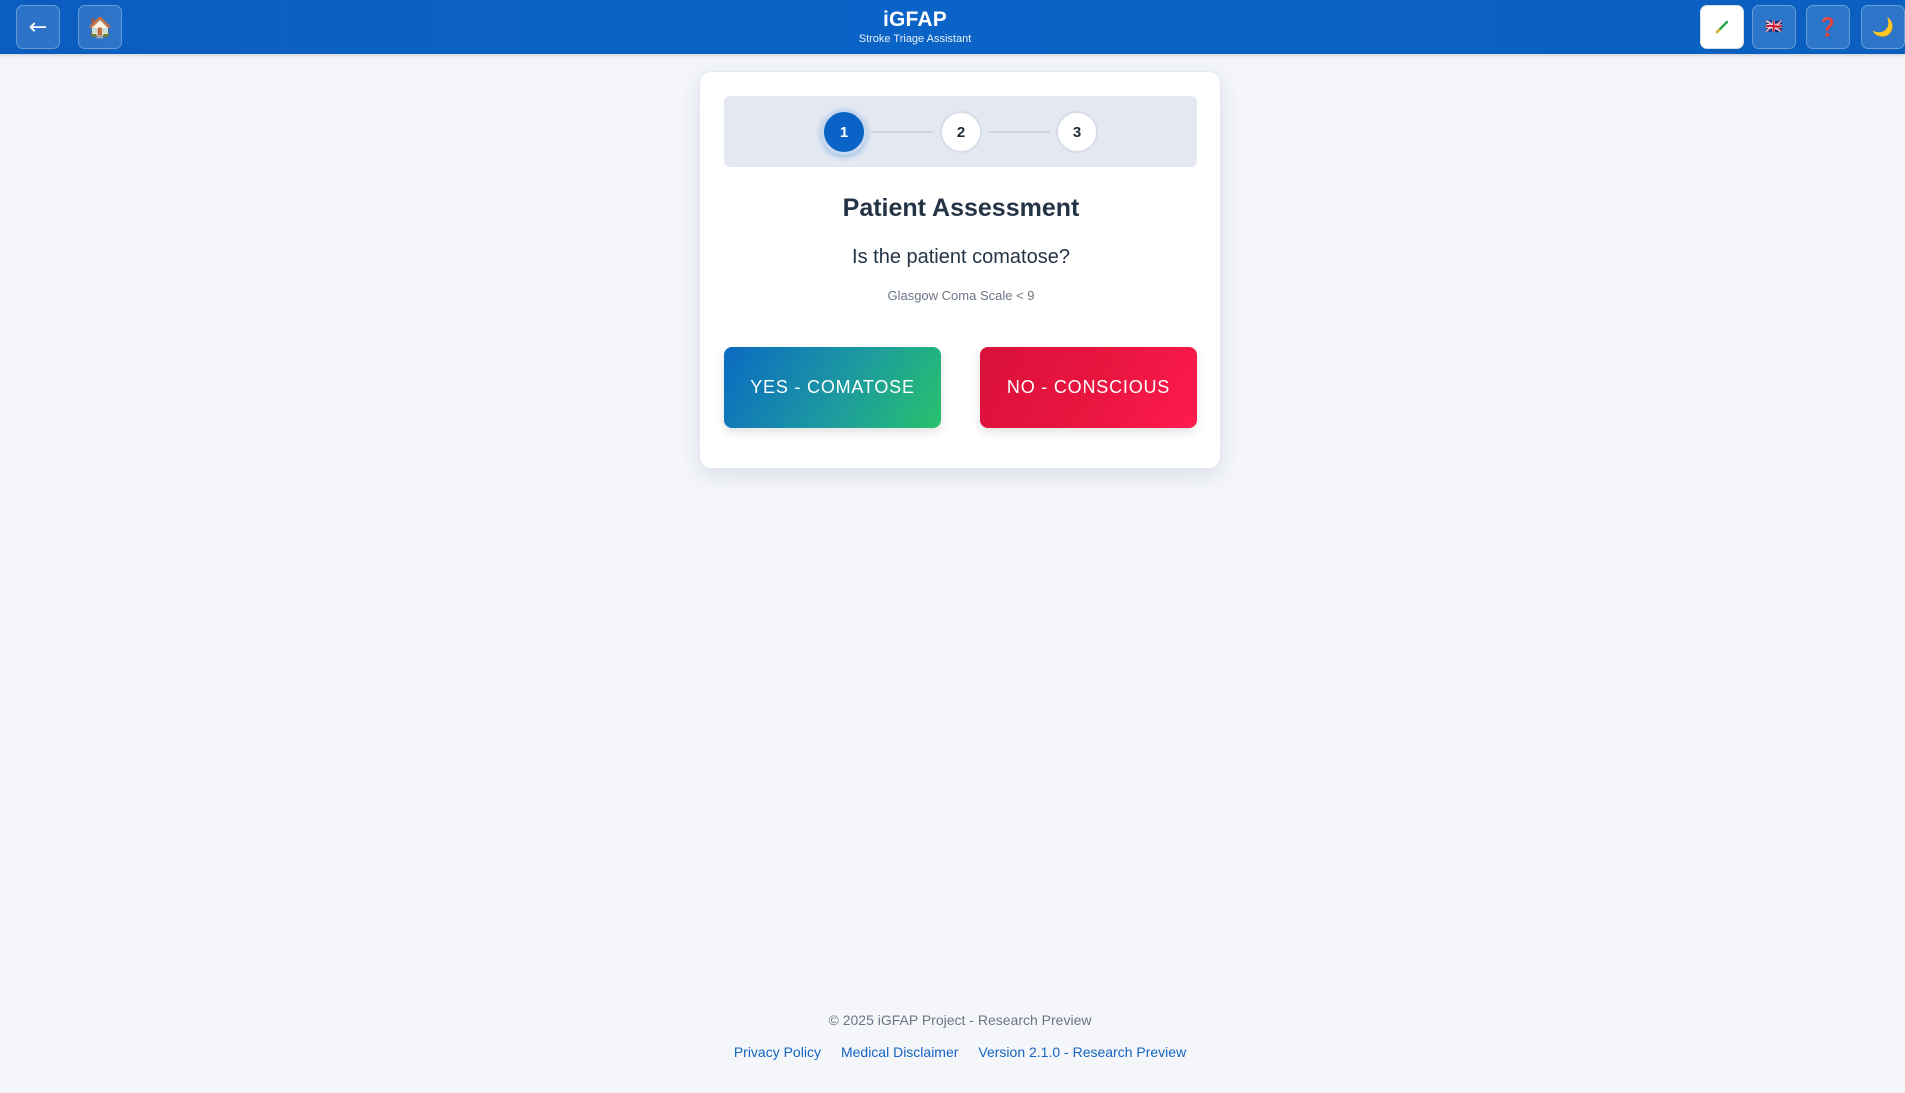 Image resolution: width=1905 pixels, height=1093 pixels. I want to click on step-3: 3, so click(1077, 132).